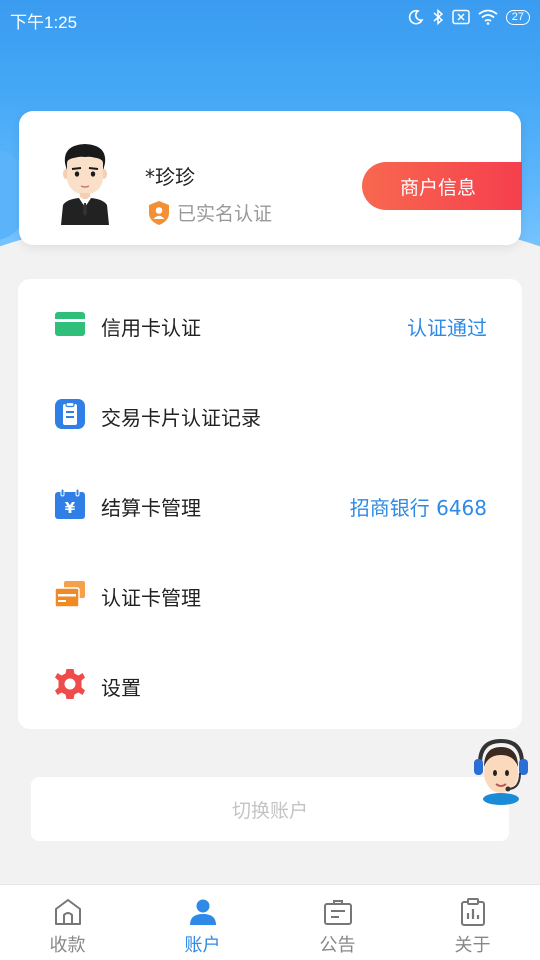 The height and width of the screenshot is (960, 540). What do you see at coordinates (472, 945) in the screenshot?
I see `tab-label: 关于` at bounding box center [472, 945].